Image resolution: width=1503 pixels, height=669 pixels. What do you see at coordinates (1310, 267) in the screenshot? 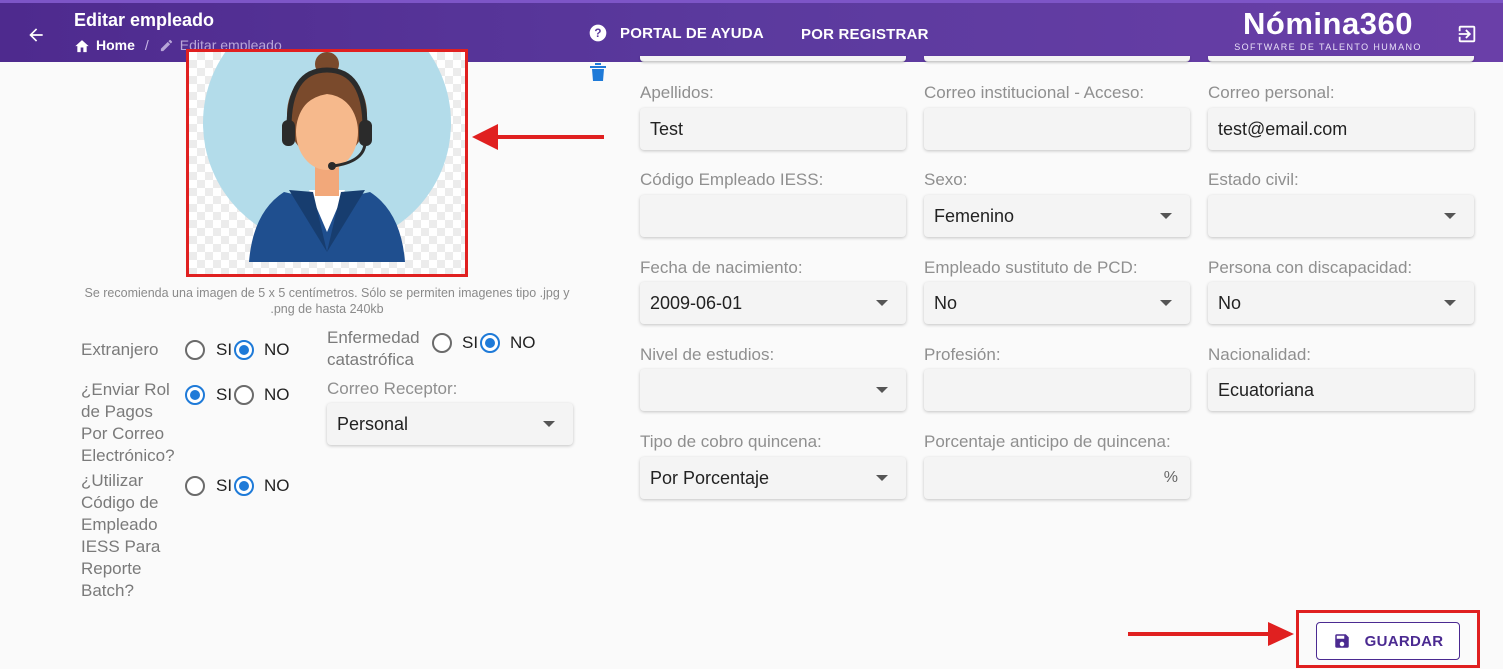
I see `discapacidad-label: Persona con discapacidad:` at bounding box center [1310, 267].